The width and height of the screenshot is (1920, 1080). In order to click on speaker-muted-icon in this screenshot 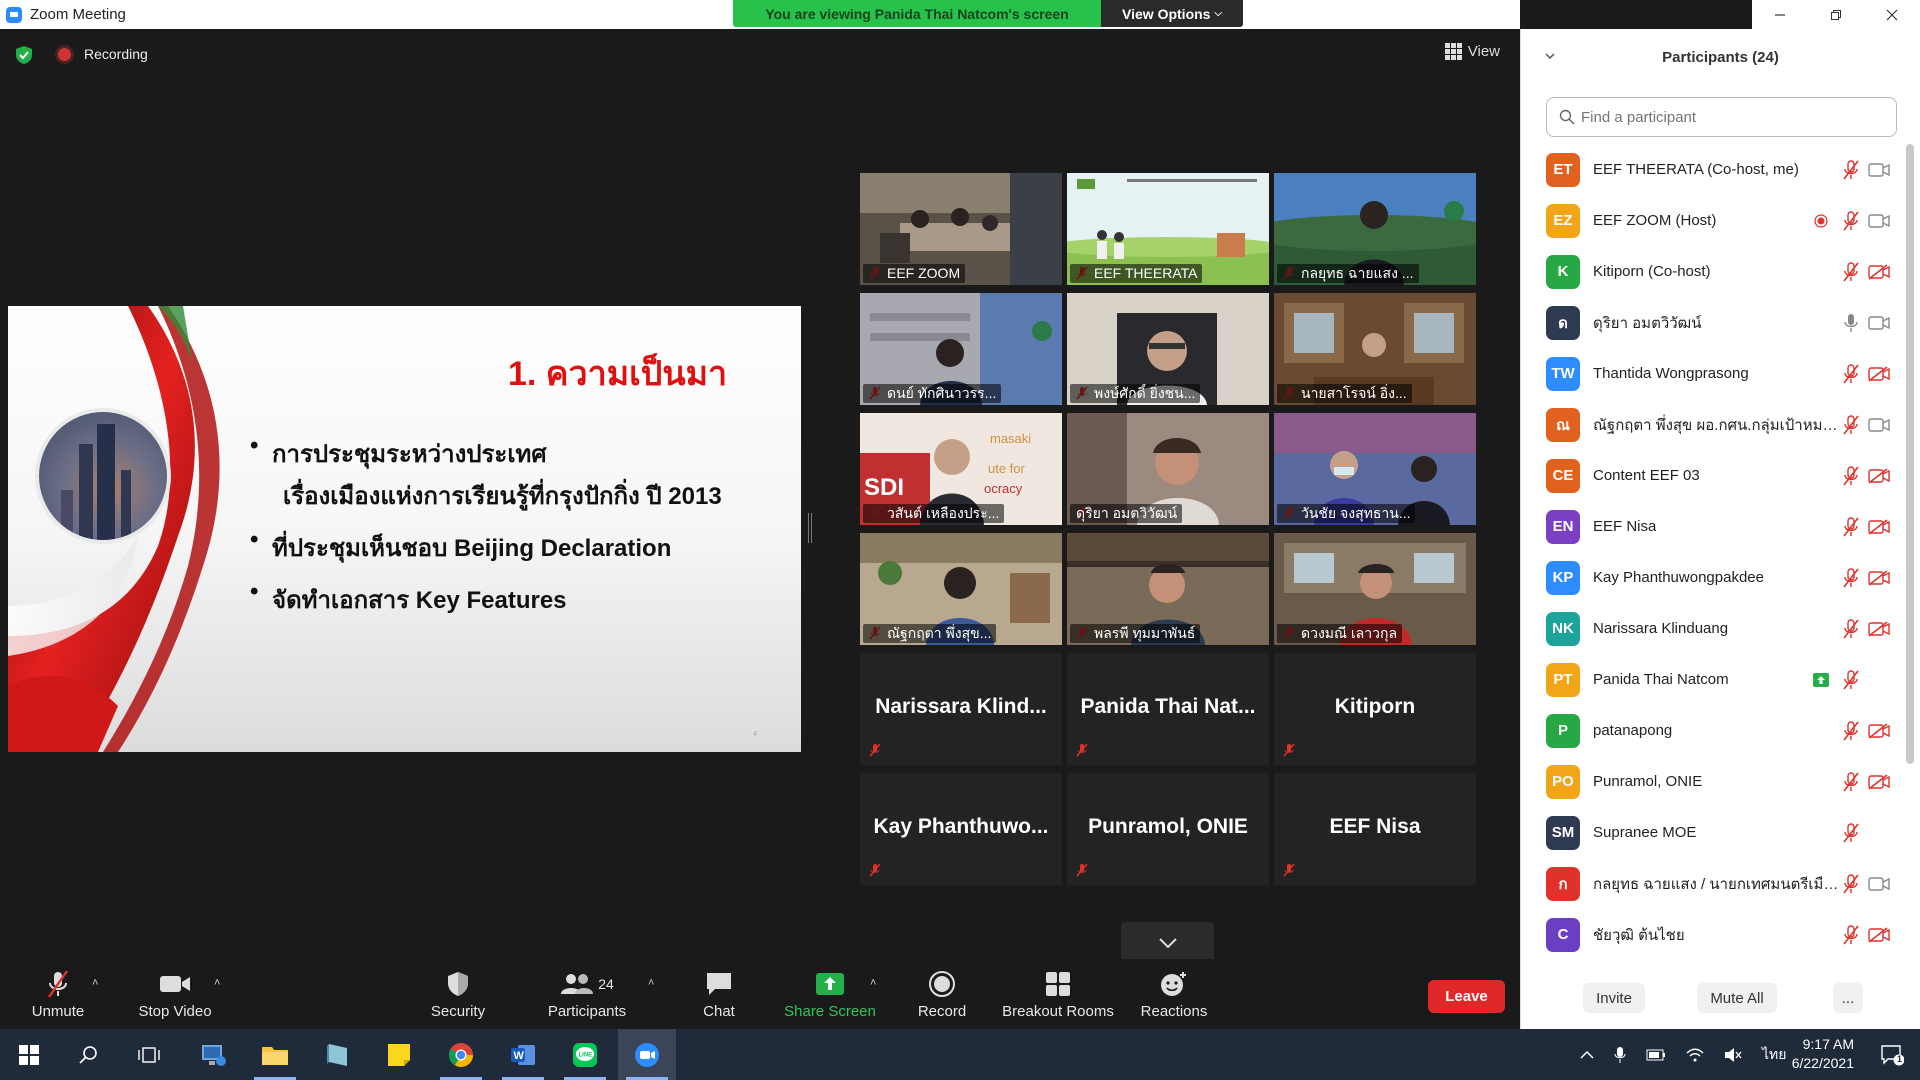, I will do `click(1733, 1055)`.